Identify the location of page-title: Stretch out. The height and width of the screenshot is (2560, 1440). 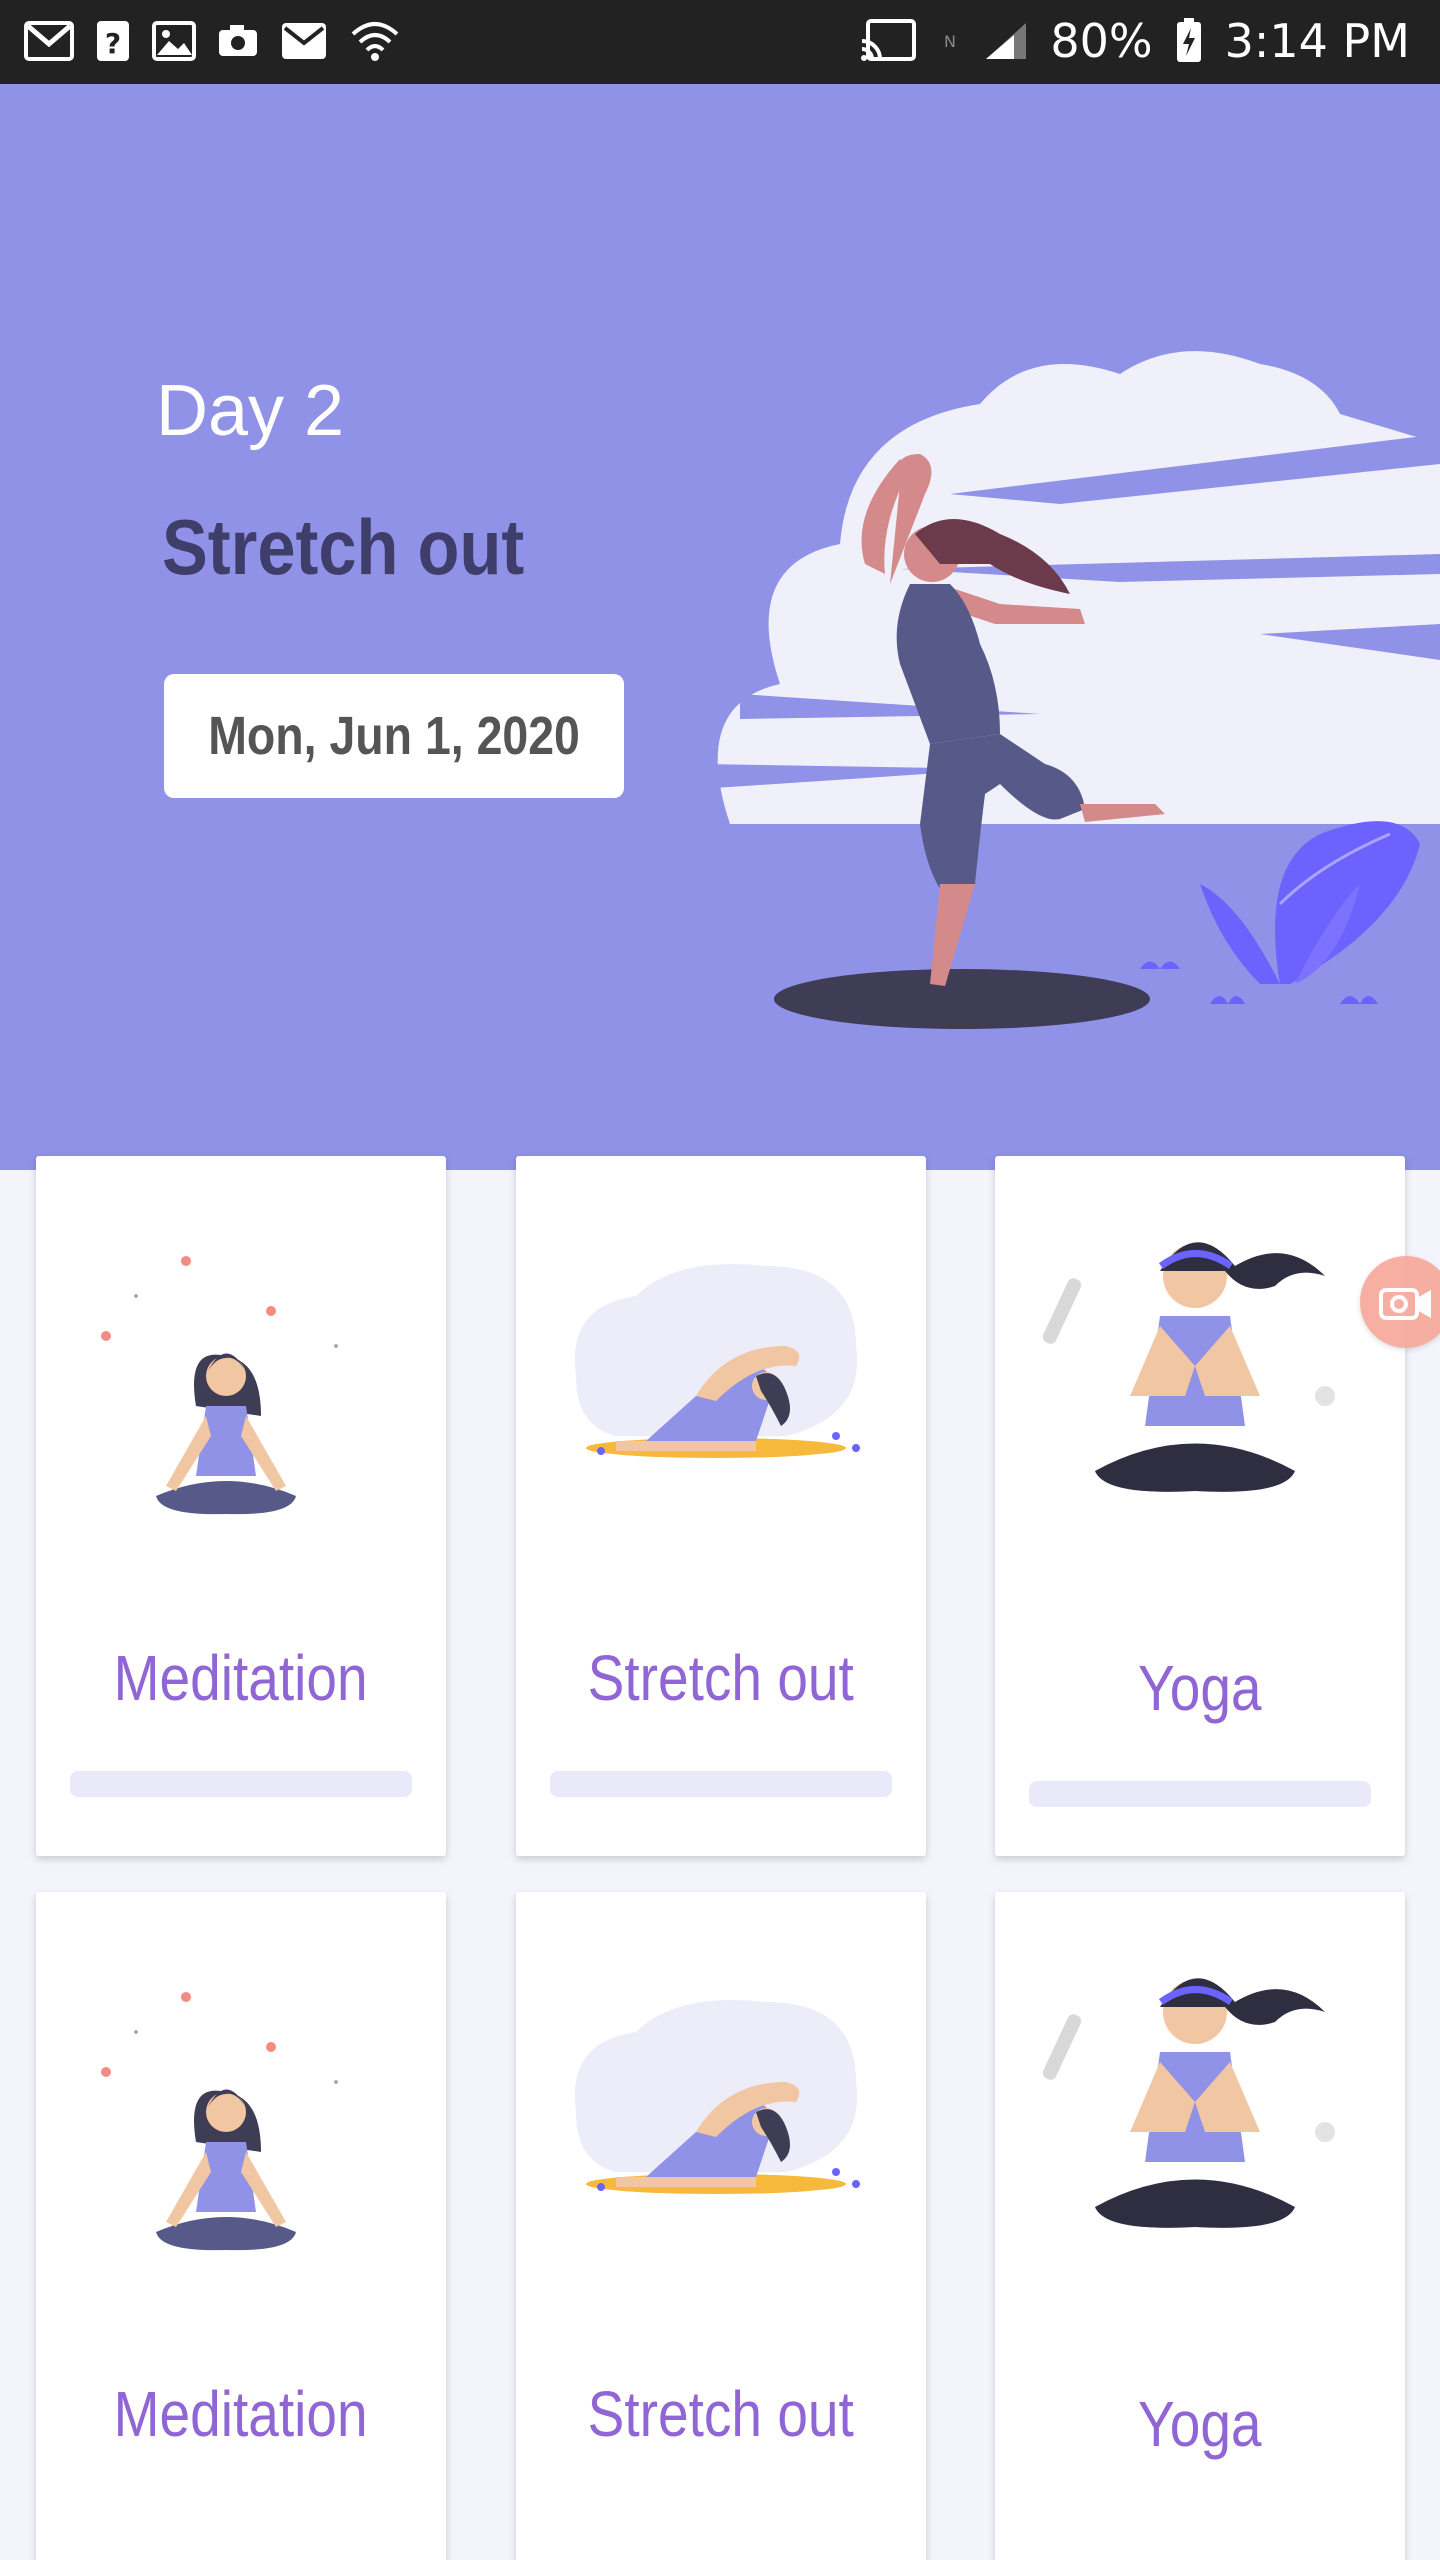
(343, 547).